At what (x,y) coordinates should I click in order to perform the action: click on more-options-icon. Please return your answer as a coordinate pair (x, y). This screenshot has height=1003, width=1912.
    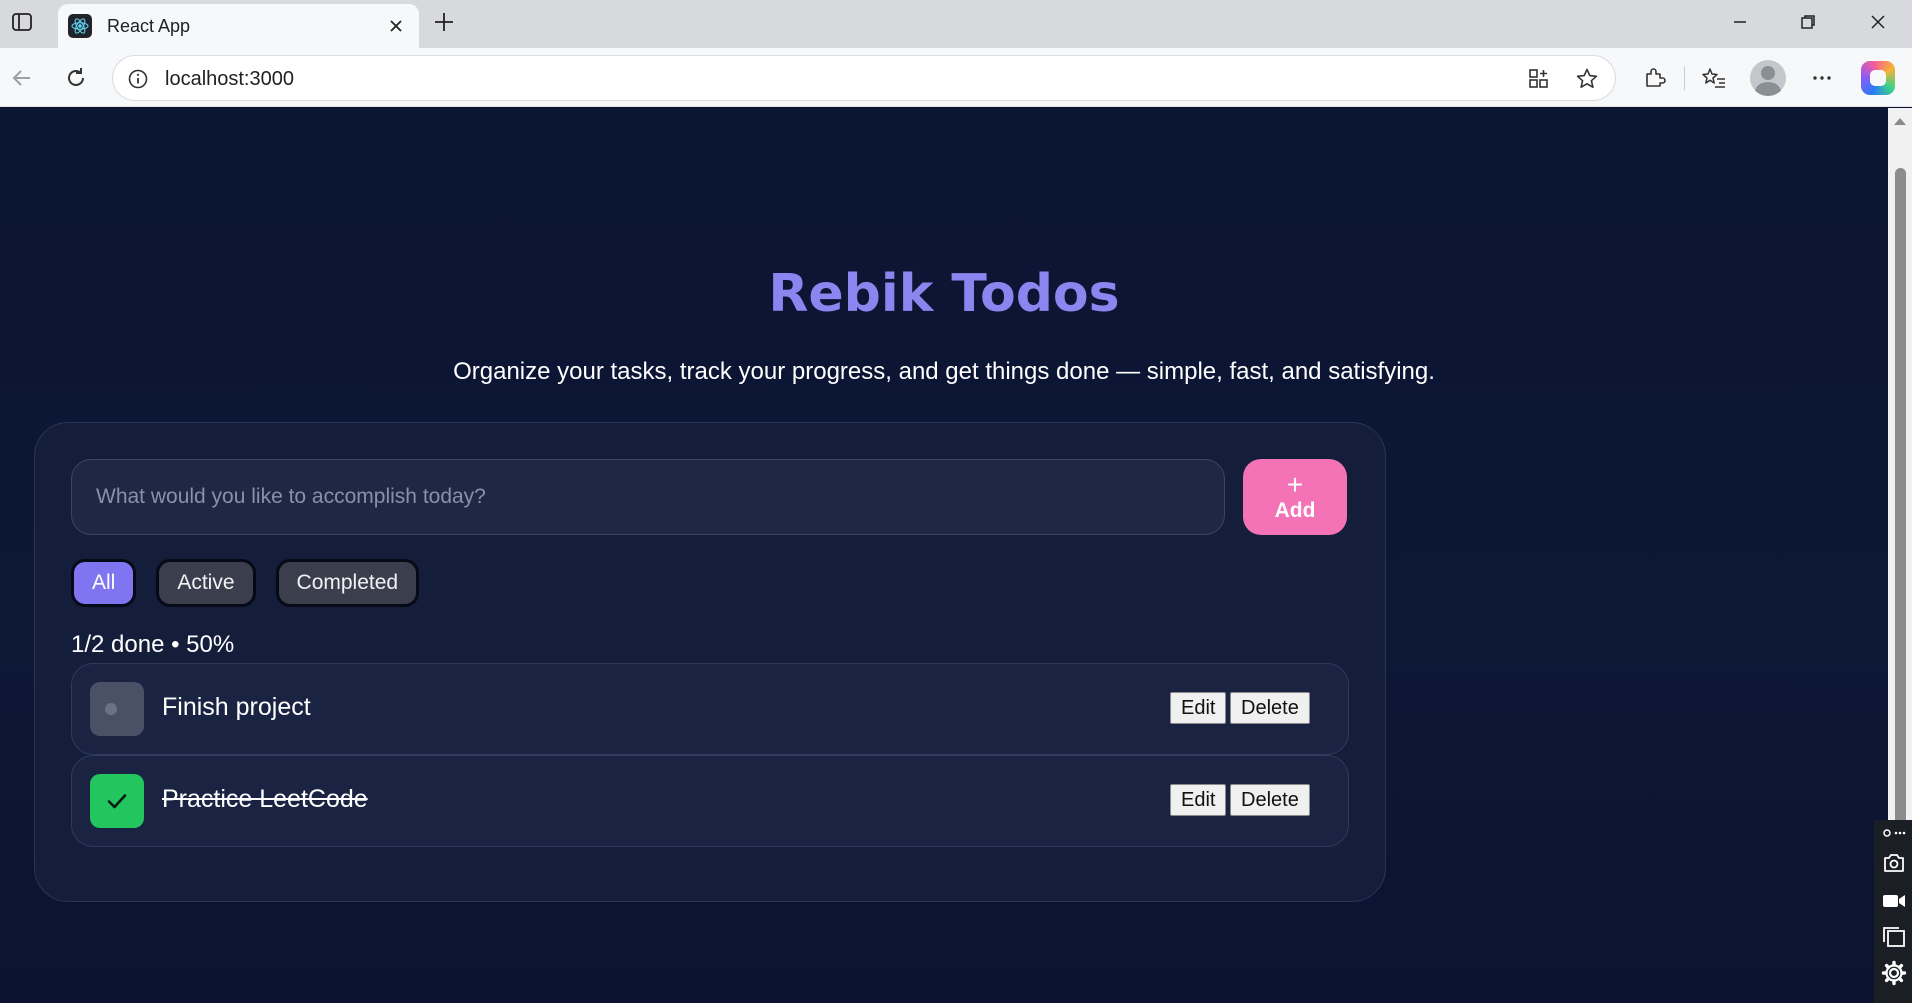
    Looking at the image, I should click on (1822, 78).